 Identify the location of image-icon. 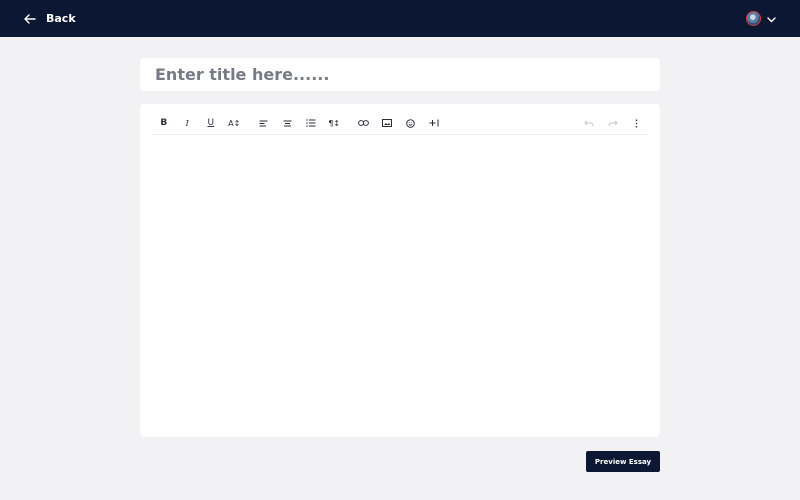
(387, 123).